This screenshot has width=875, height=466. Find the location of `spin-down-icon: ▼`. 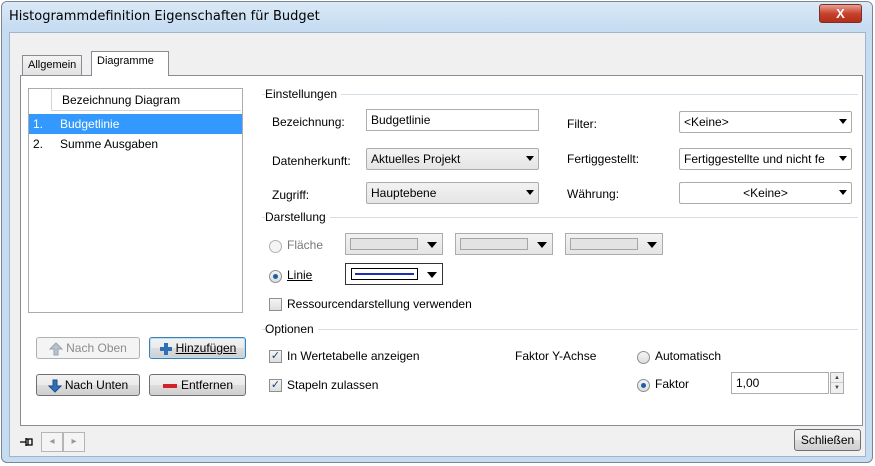

spin-down-icon: ▼ is located at coordinates (837, 388).